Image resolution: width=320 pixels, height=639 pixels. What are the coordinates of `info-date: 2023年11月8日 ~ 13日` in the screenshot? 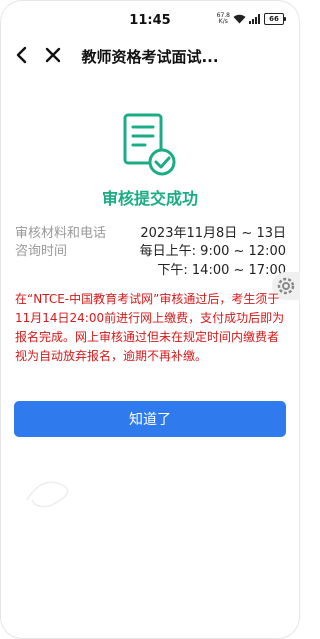 It's located at (213, 233).